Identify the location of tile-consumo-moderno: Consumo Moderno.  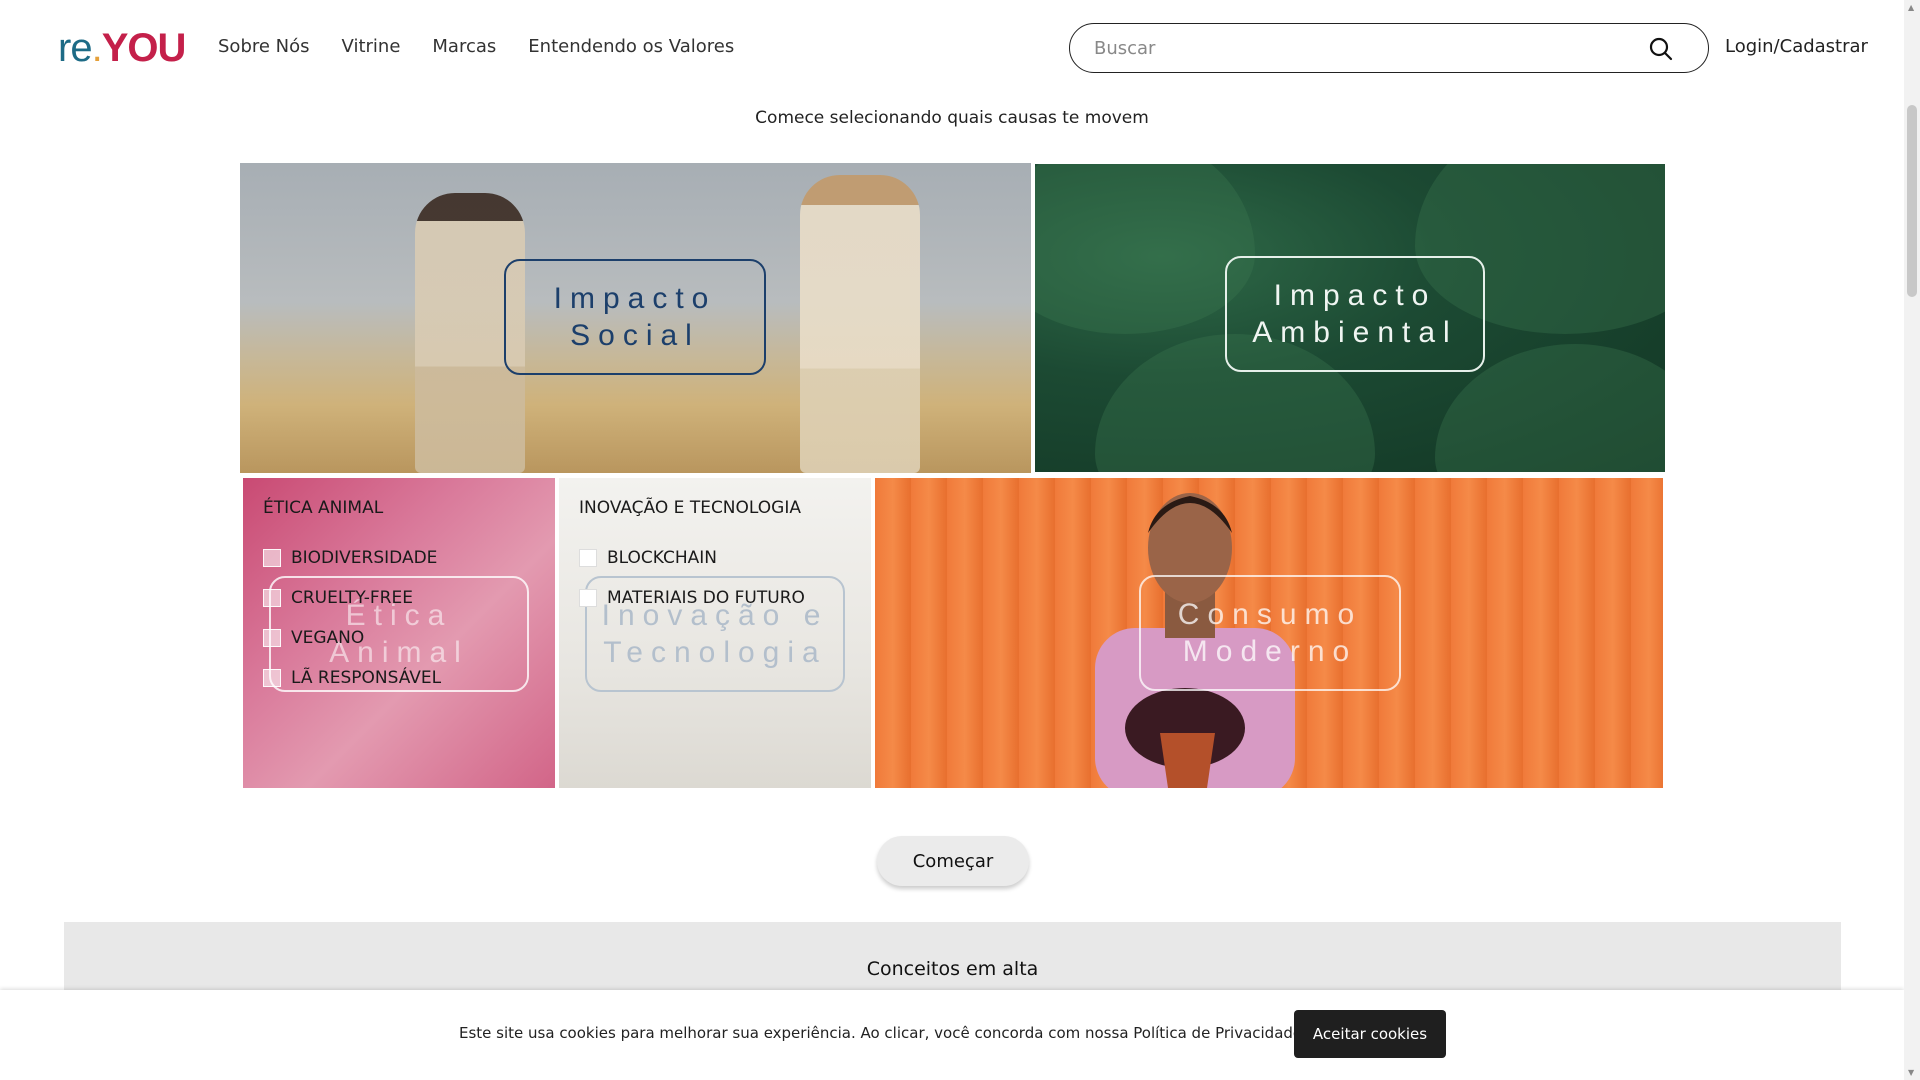
(1269, 633).